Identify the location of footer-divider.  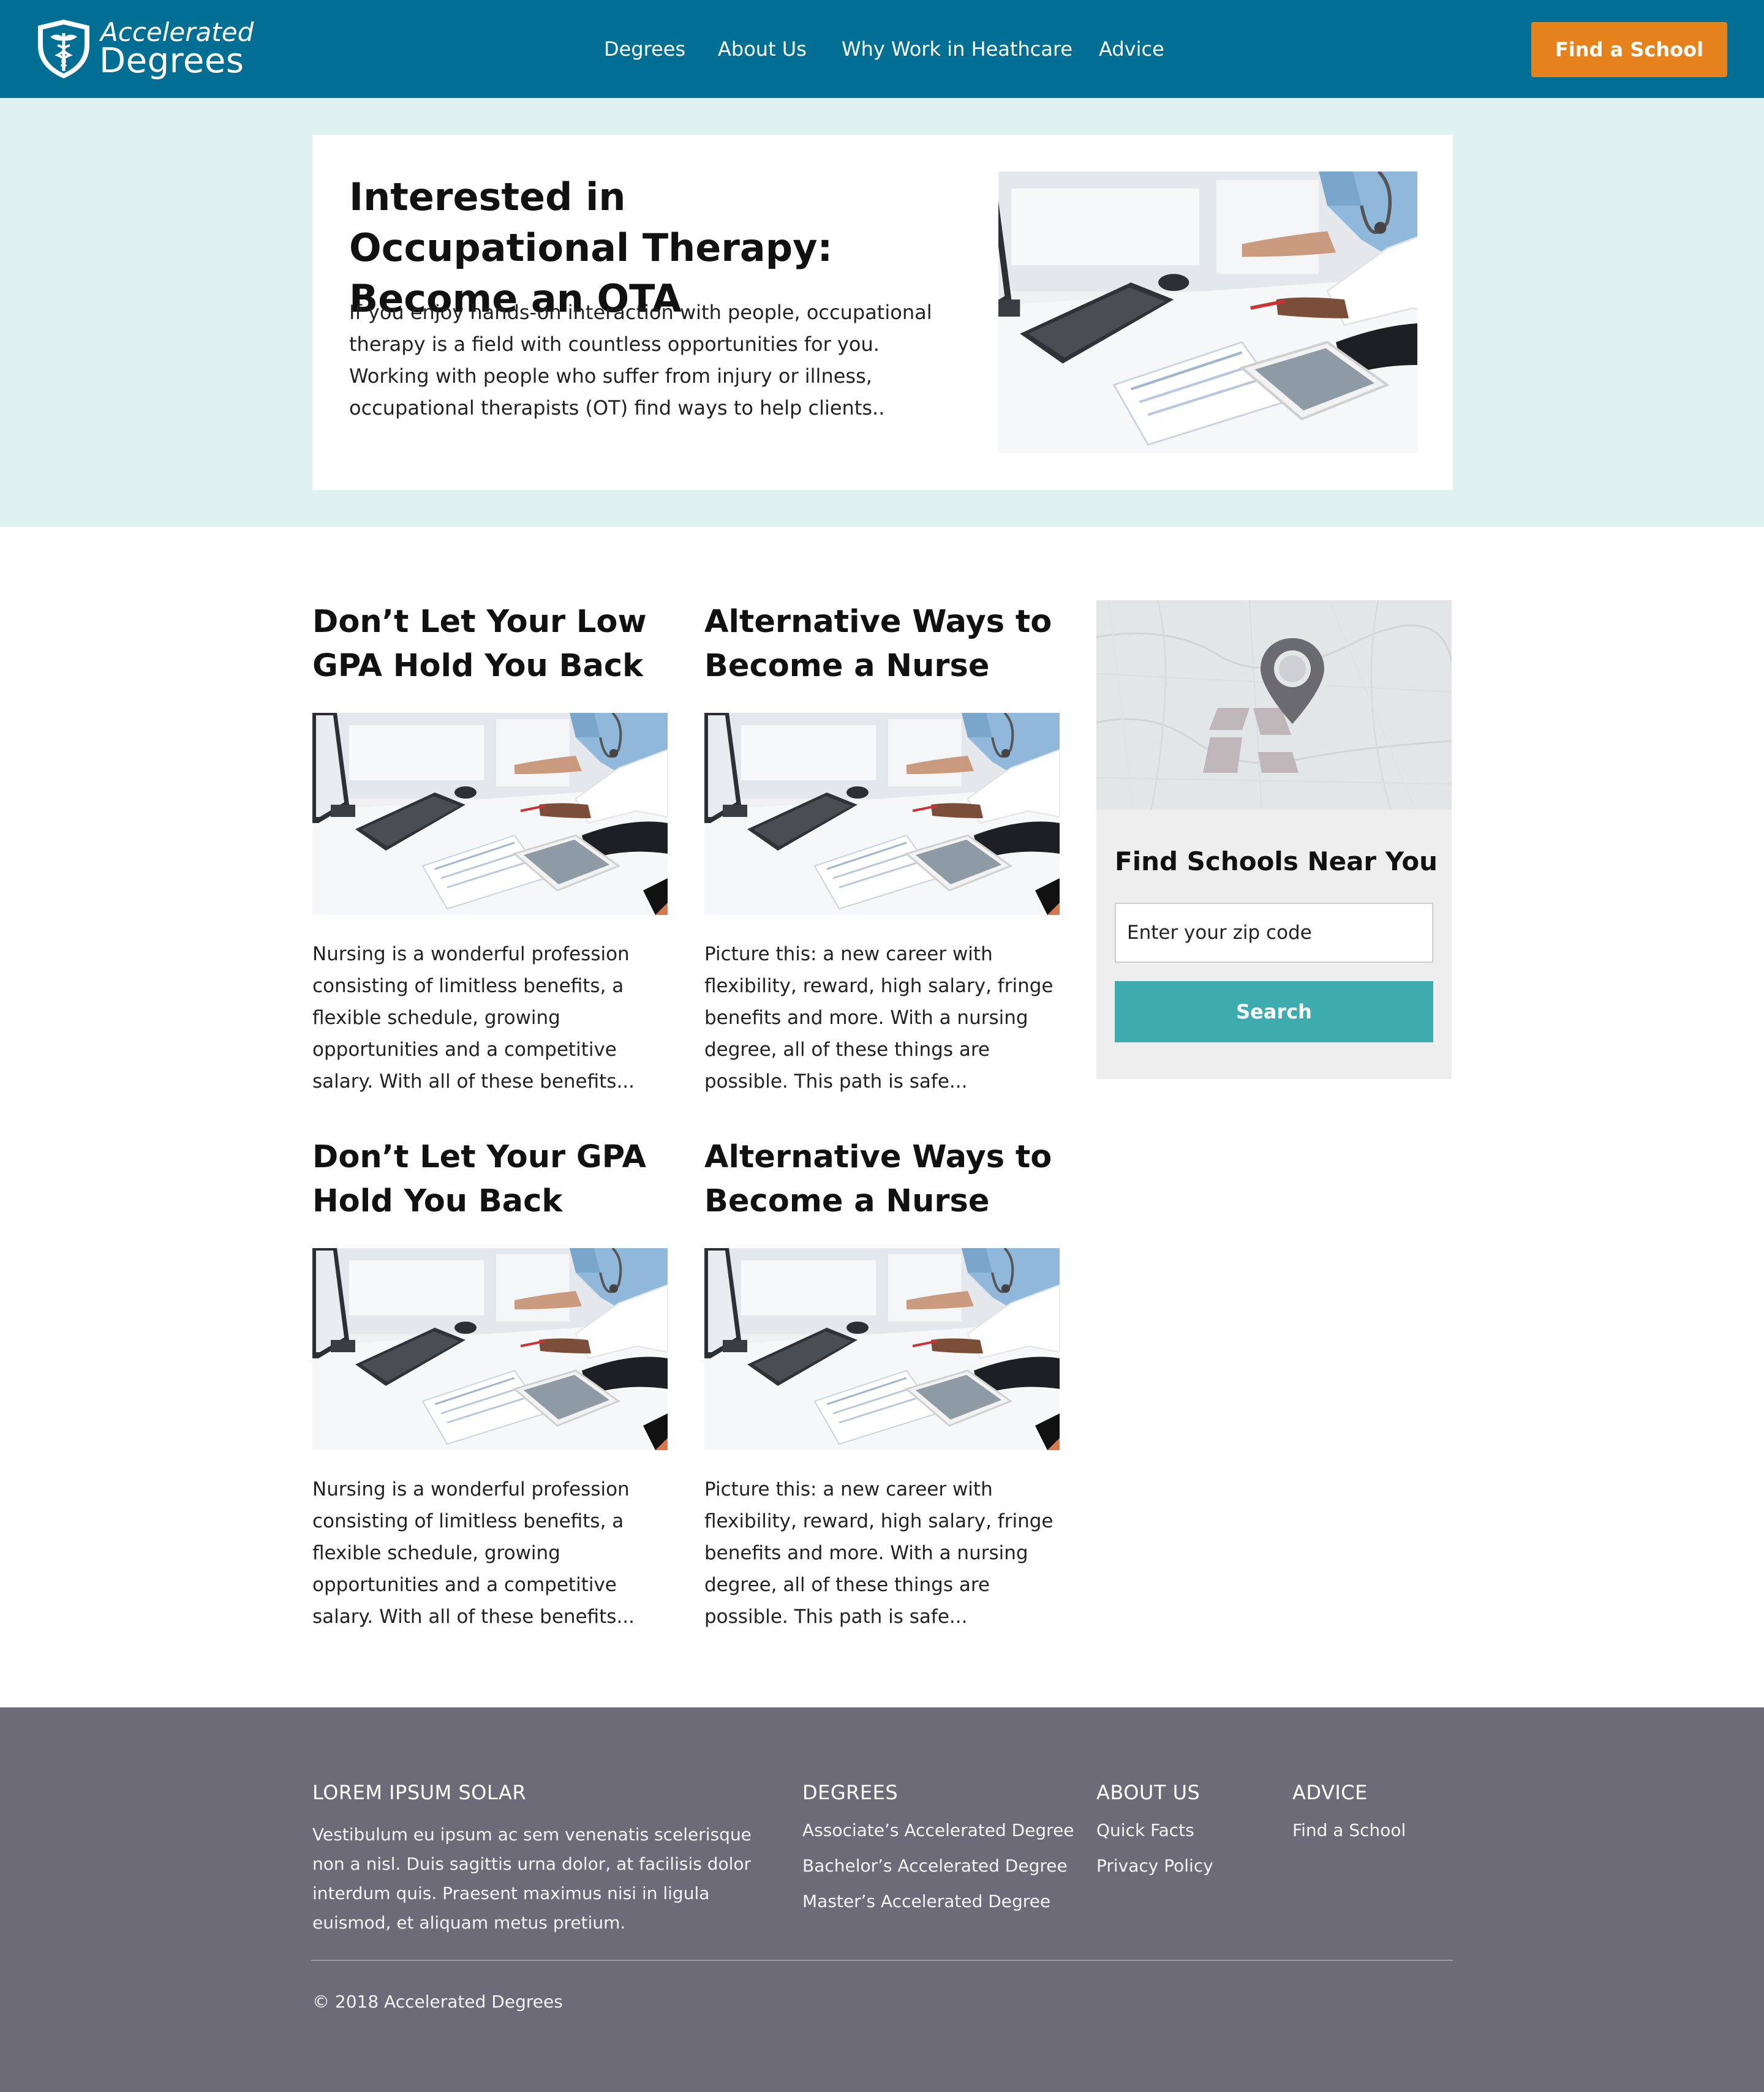
(882, 1960).